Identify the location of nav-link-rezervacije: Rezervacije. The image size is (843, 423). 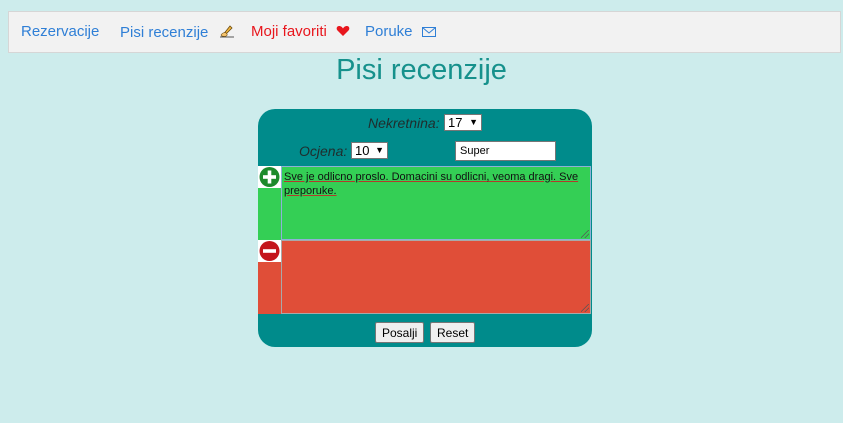
(60, 31).